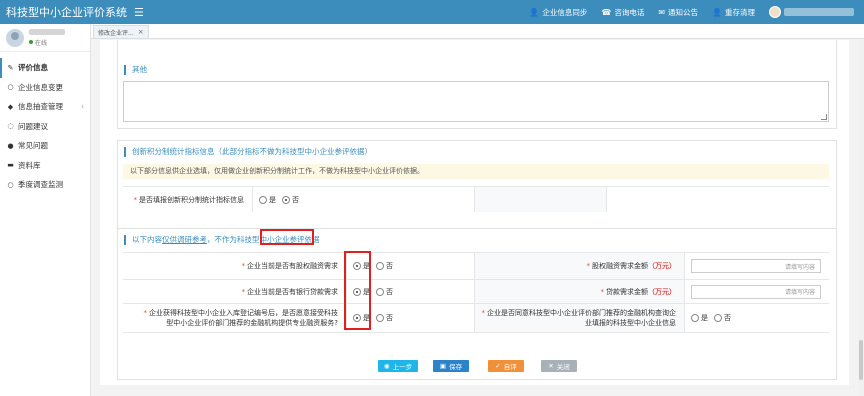  I want to click on mail-icon: ✉, so click(662, 12).